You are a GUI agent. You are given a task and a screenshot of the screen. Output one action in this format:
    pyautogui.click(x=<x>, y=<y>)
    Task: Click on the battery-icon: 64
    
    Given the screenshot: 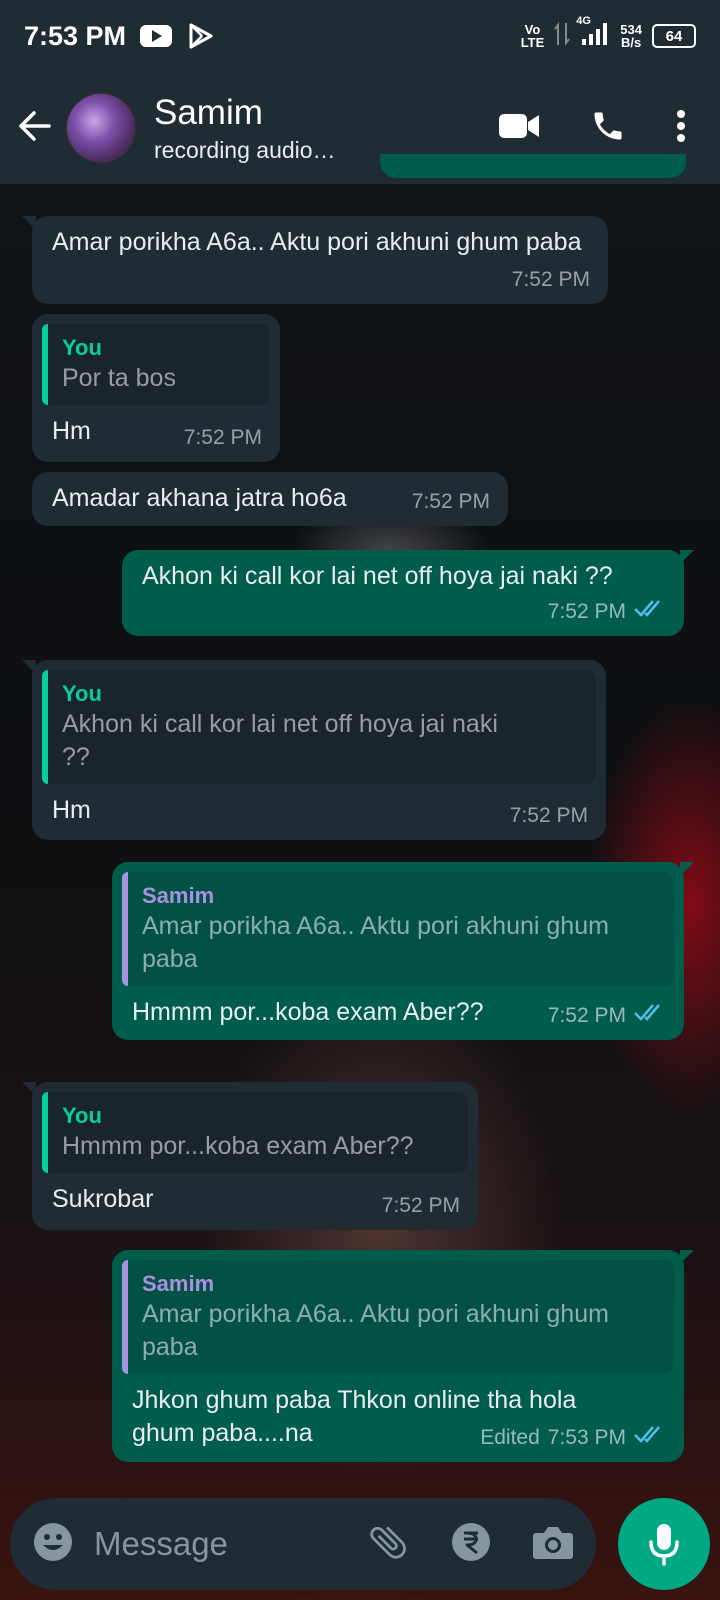 What is the action you would take?
    pyautogui.click(x=674, y=36)
    